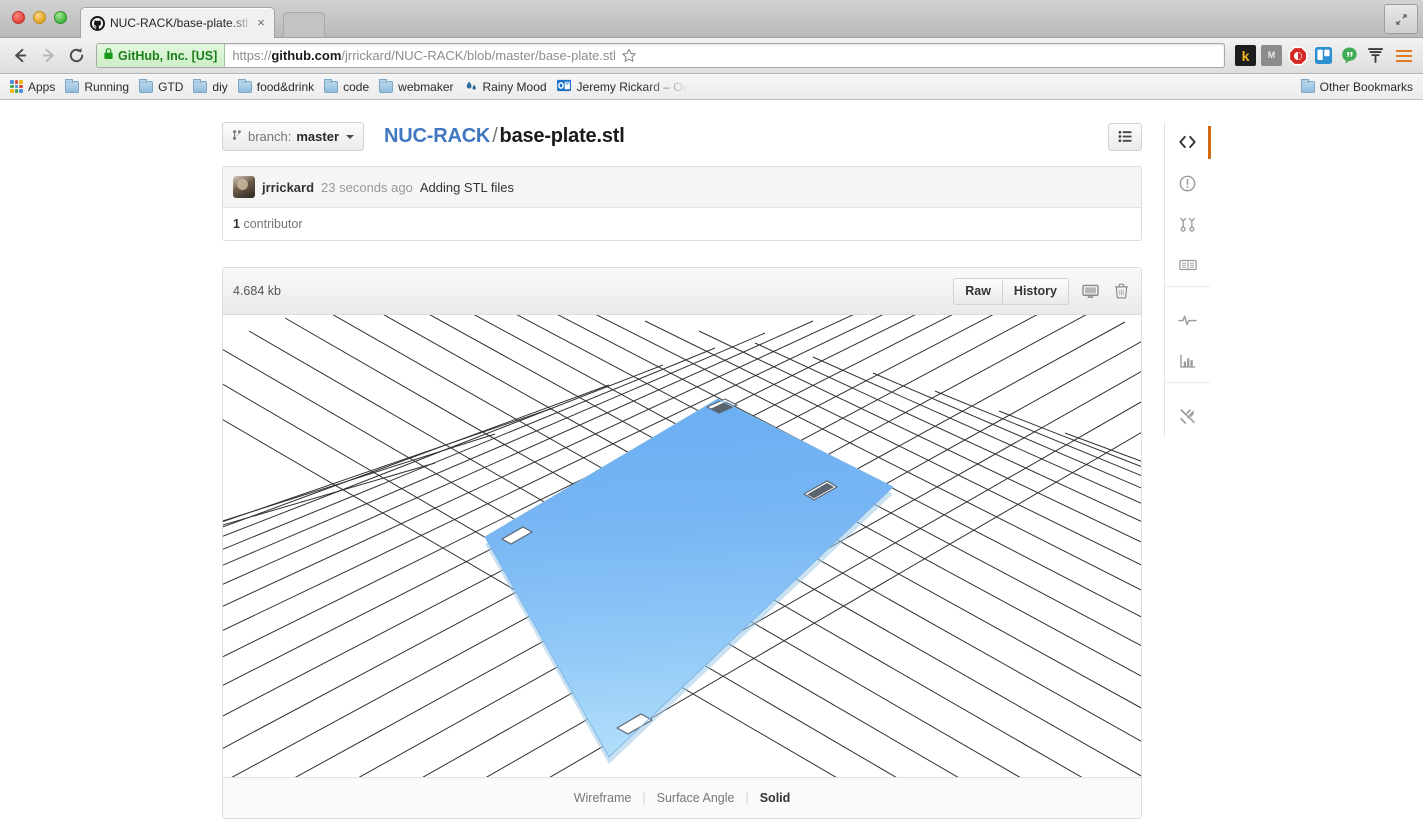 Image resolution: width=1423 pixels, height=832 pixels. What do you see at coordinates (108, 56) in the screenshot?
I see `lock-icon` at bounding box center [108, 56].